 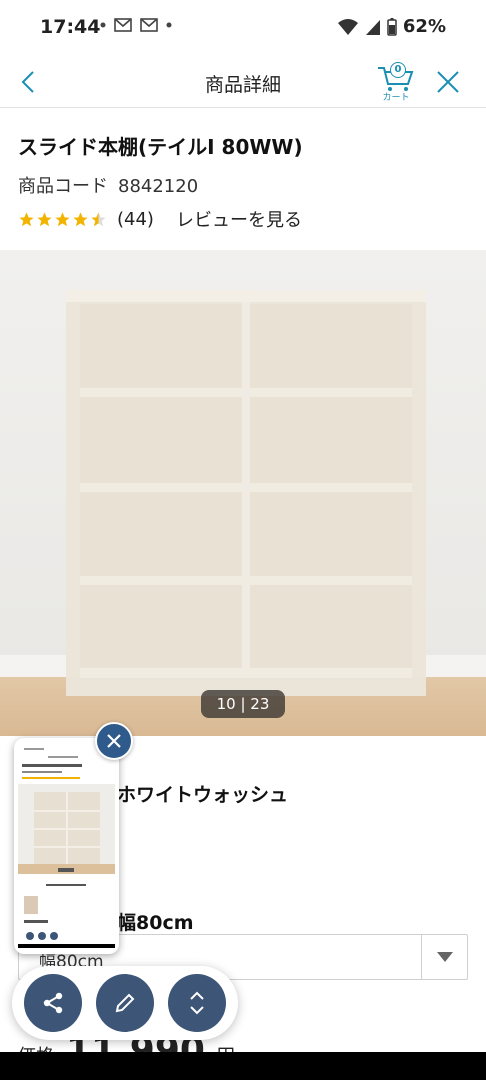 I want to click on rating-stars, so click(x=62, y=219).